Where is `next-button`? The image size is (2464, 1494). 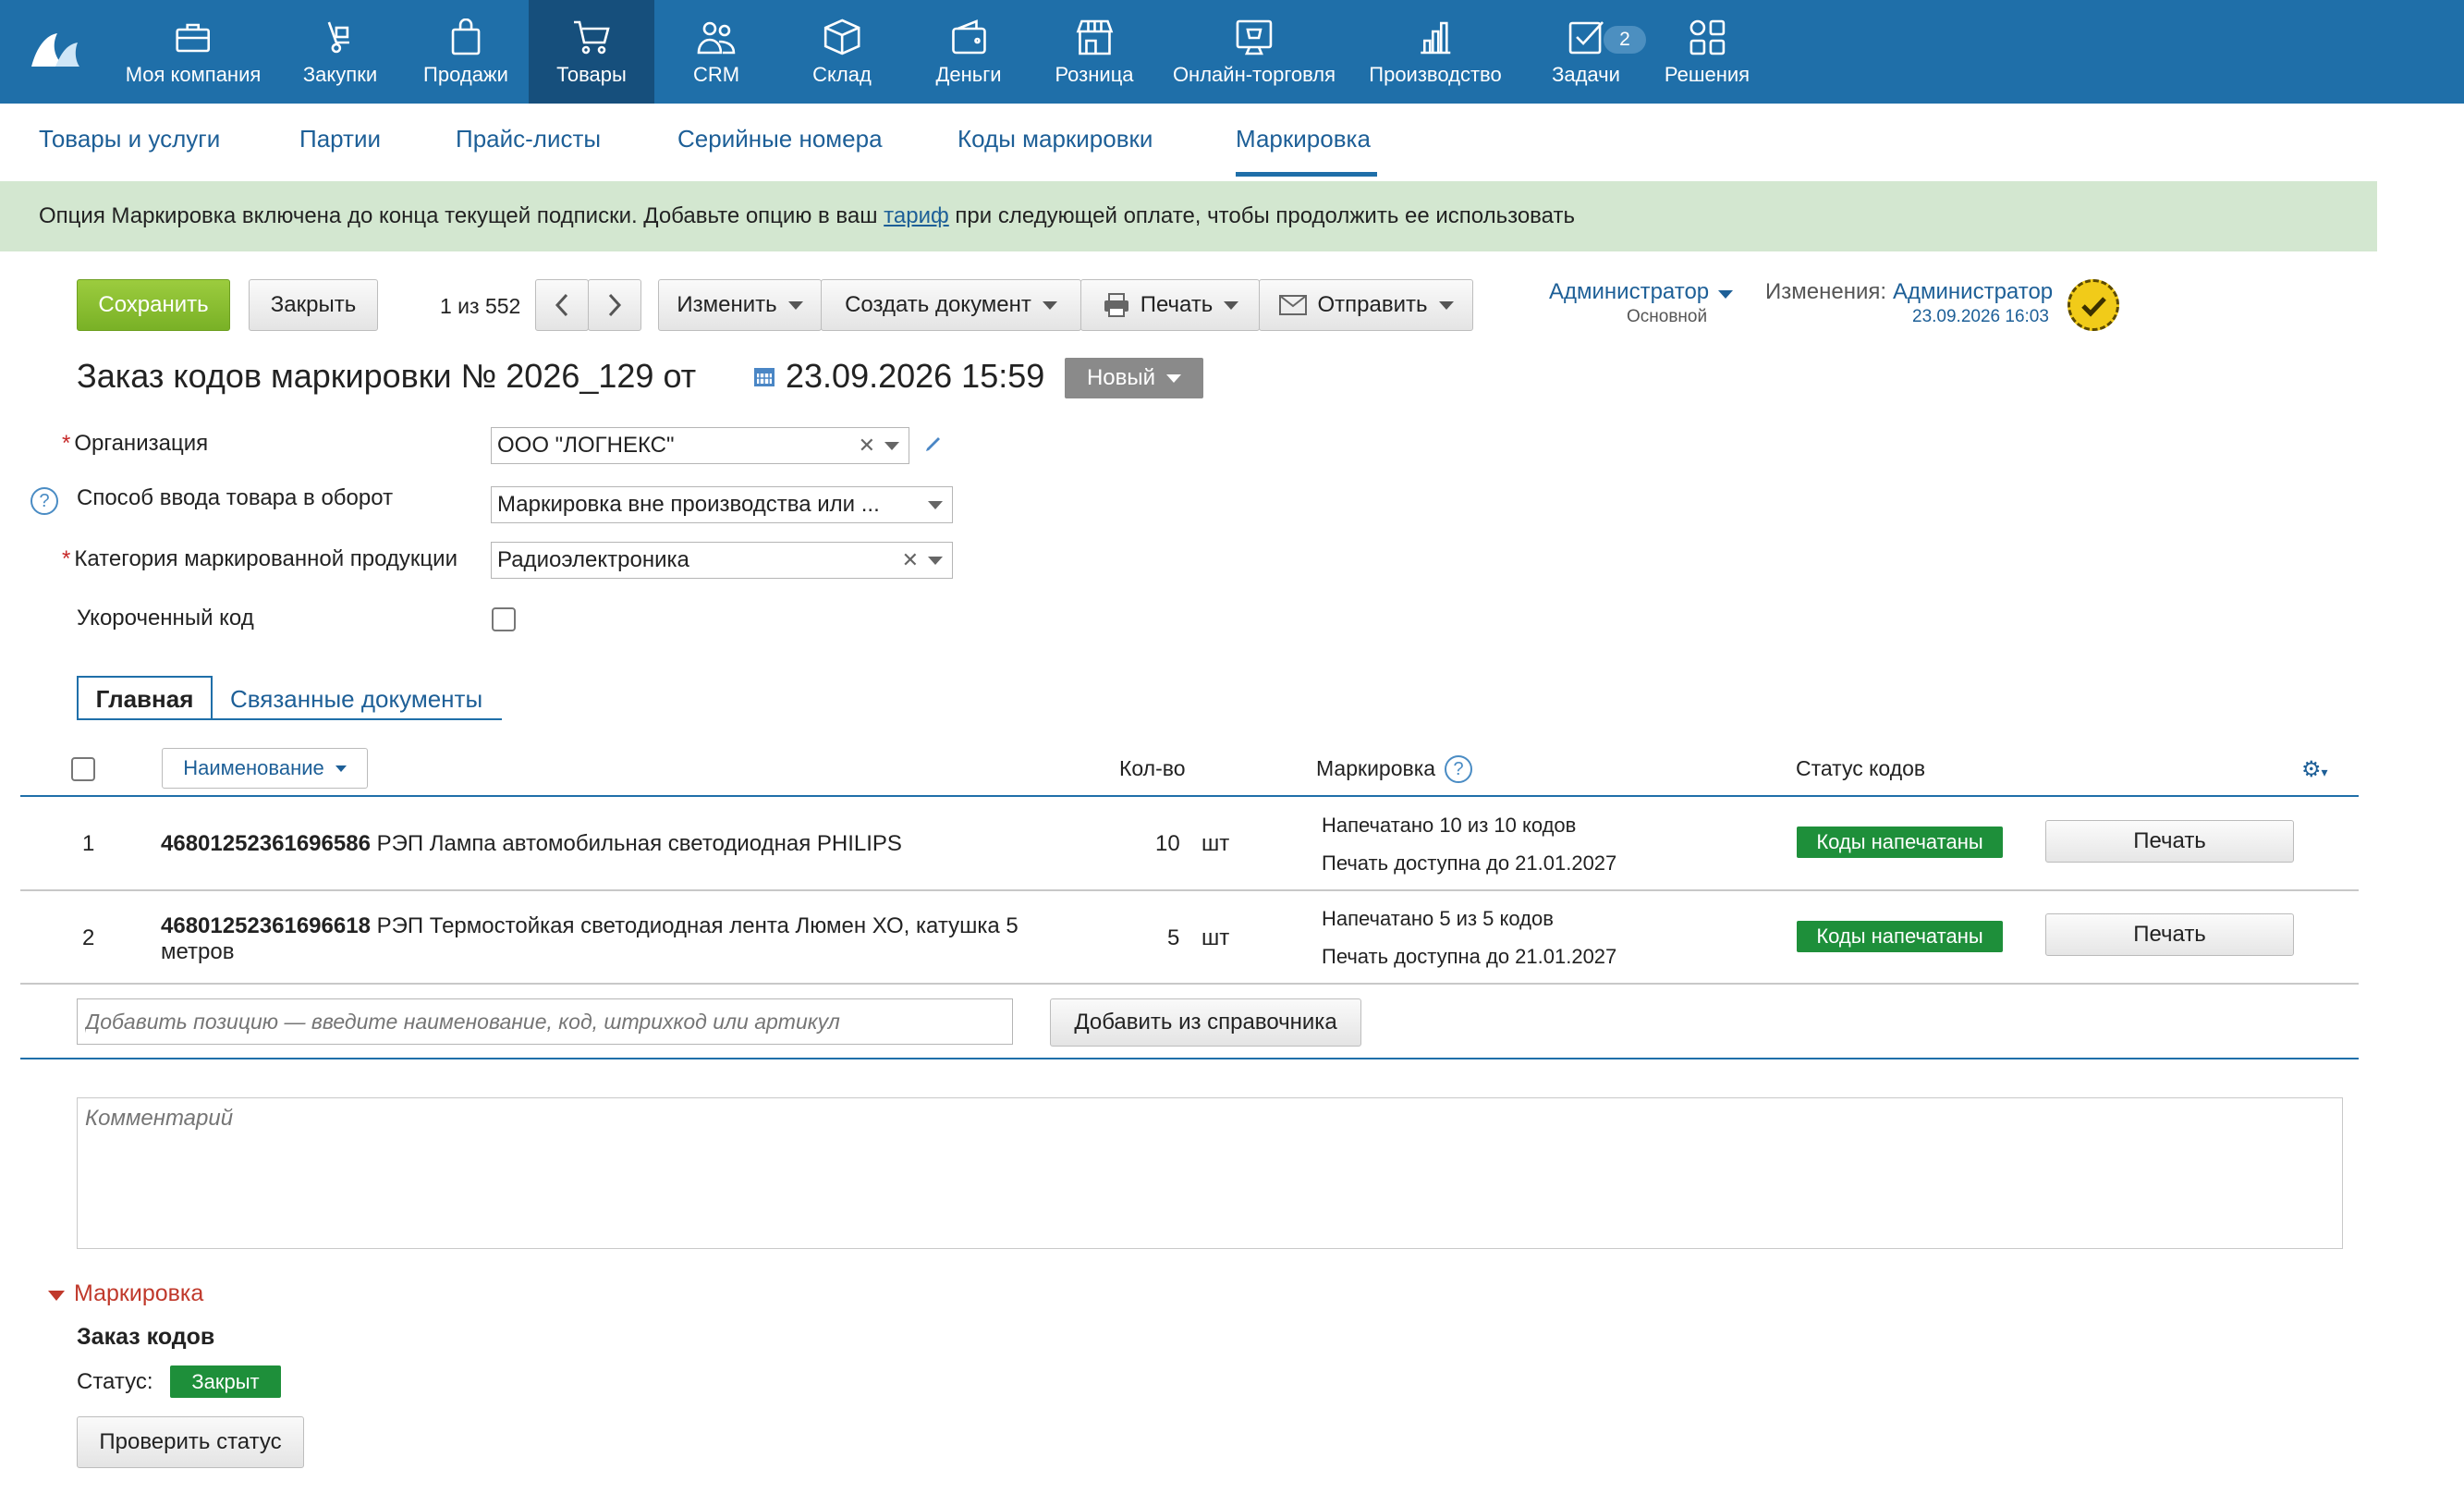 next-button is located at coordinates (614, 305).